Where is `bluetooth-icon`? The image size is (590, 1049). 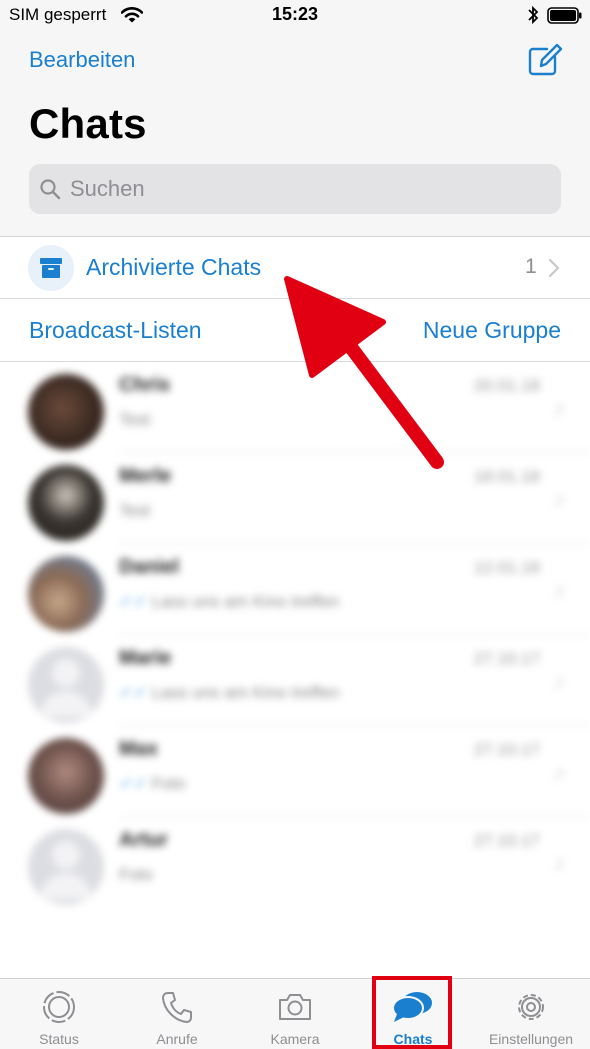
bluetooth-icon is located at coordinates (533, 15).